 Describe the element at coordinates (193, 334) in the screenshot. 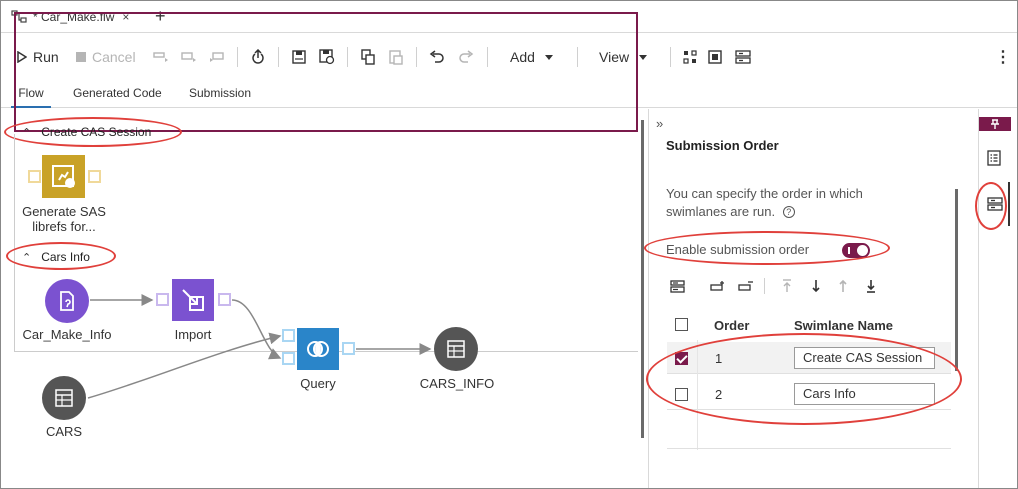

I see `node-label: Import` at that location.